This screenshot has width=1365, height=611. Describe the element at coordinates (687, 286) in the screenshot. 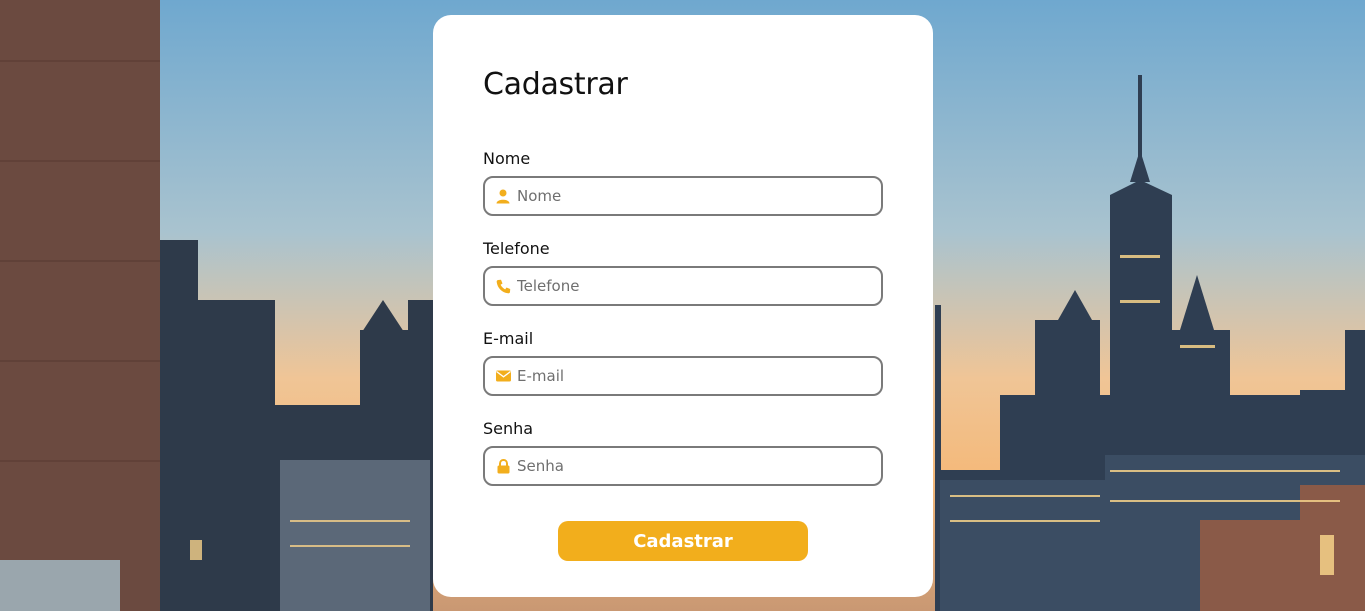

I see `phone-input` at that location.